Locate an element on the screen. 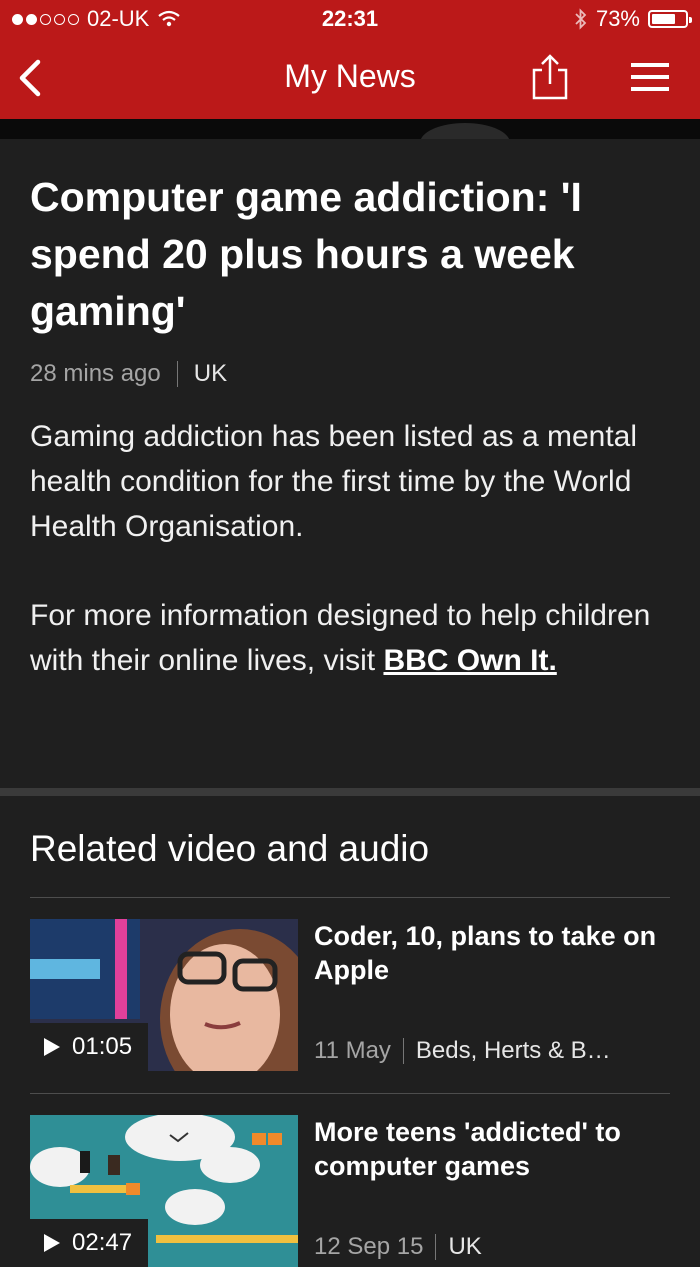  top-bar: 02-UK 22:31 73% My News is located at coordinates (350, 59).